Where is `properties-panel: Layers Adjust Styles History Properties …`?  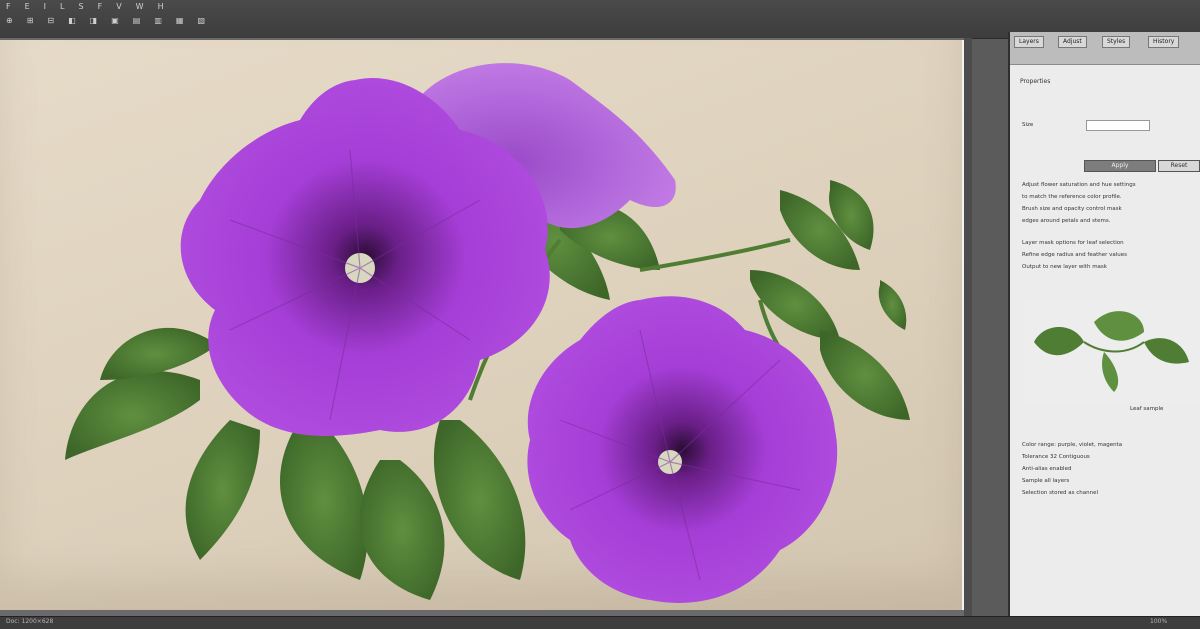
properties-panel: Layers Adjust Styles History Properties … is located at coordinates (1104, 326).